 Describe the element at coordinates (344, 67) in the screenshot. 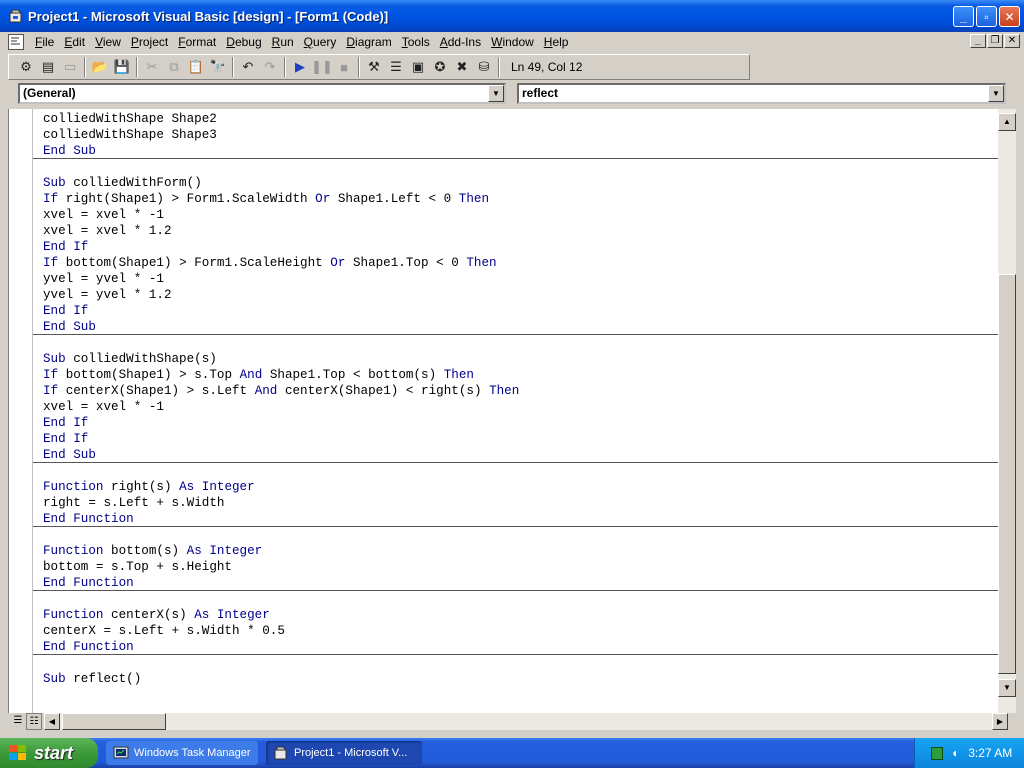

I see `stop-icon: ■` at that location.